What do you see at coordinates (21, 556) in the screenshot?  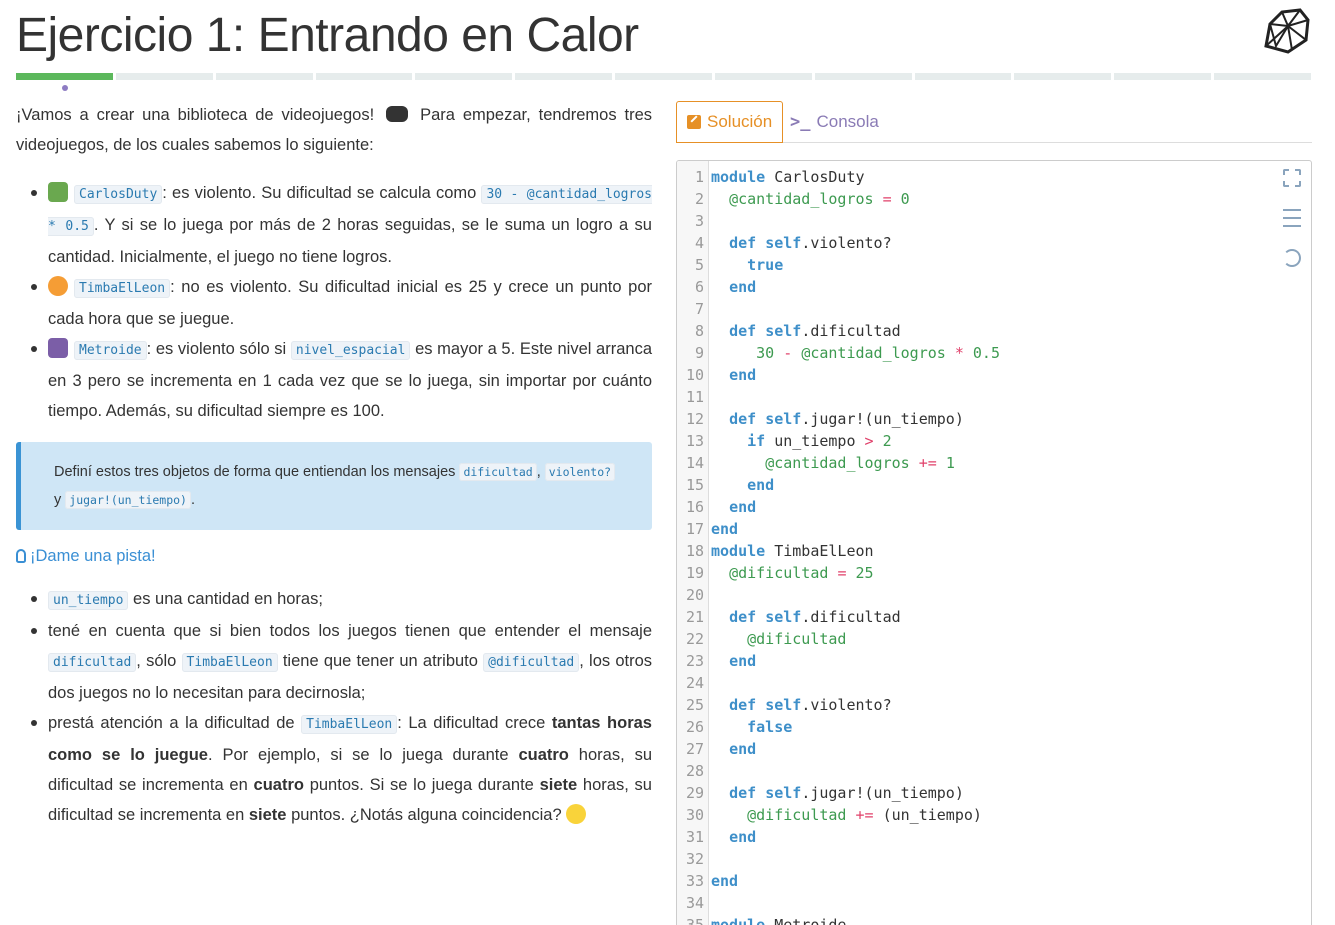 I see `lightbulb-icon` at bounding box center [21, 556].